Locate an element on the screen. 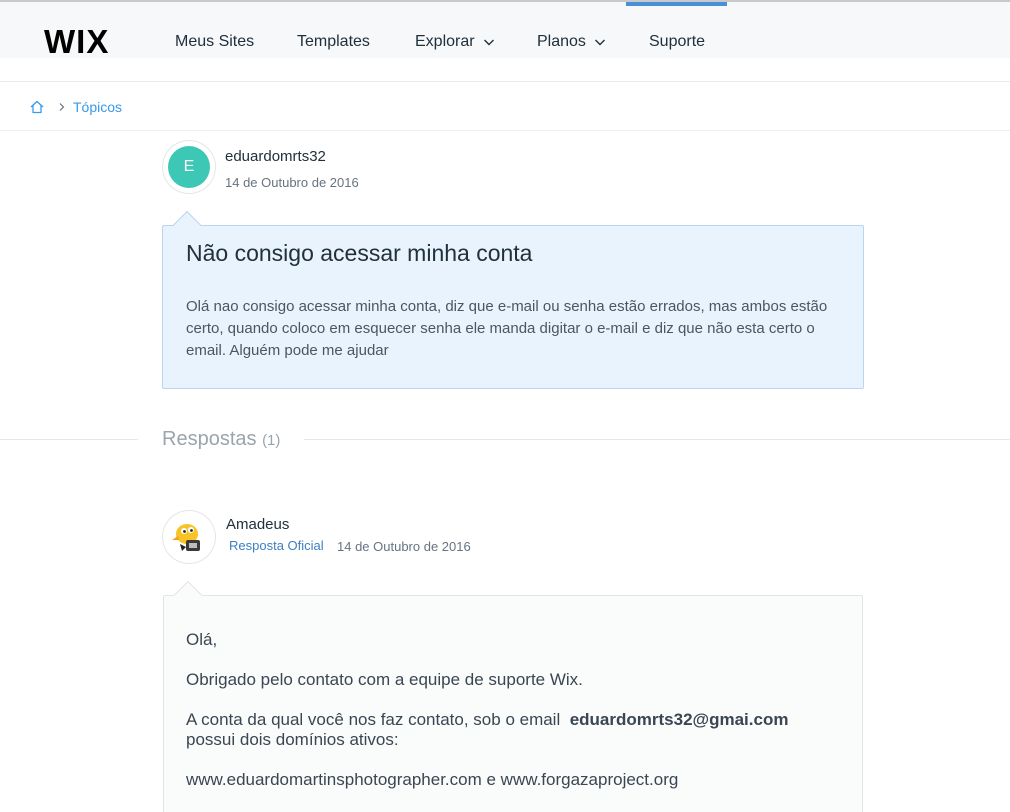 This screenshot has height=812, width=1010. question-date: 14 de Outubro de 2016 is located at coordinates (292, 182).